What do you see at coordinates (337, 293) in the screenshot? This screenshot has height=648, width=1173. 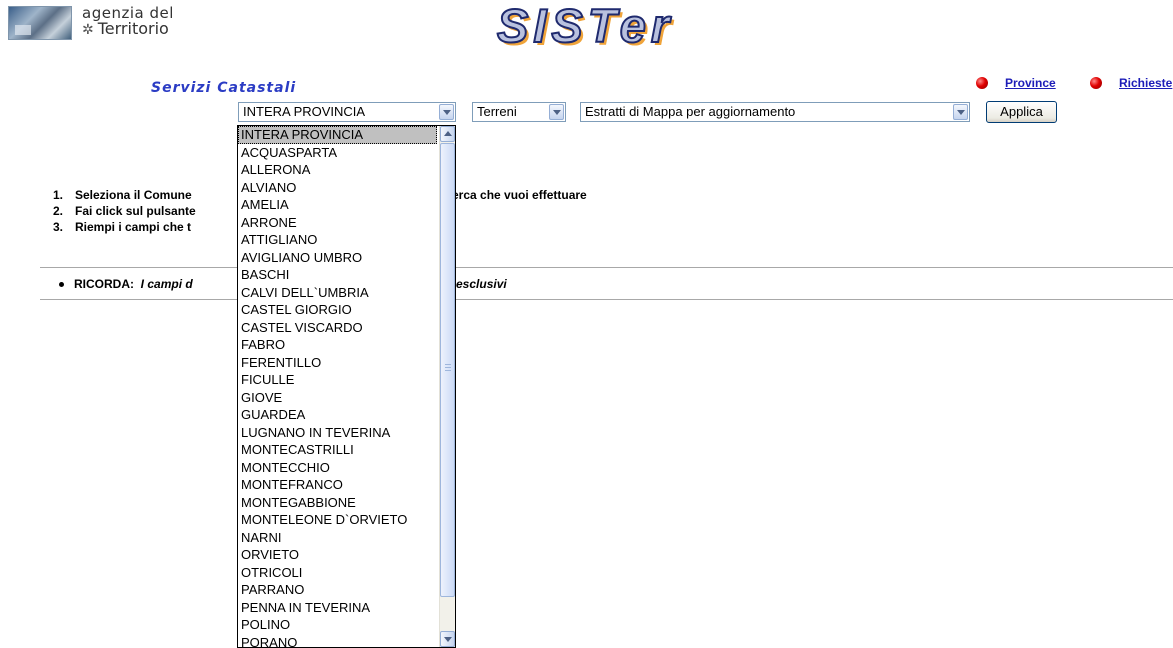 I see `comune-option: CALVI DELL`UMBRIA` at bounding box center [337, 293].